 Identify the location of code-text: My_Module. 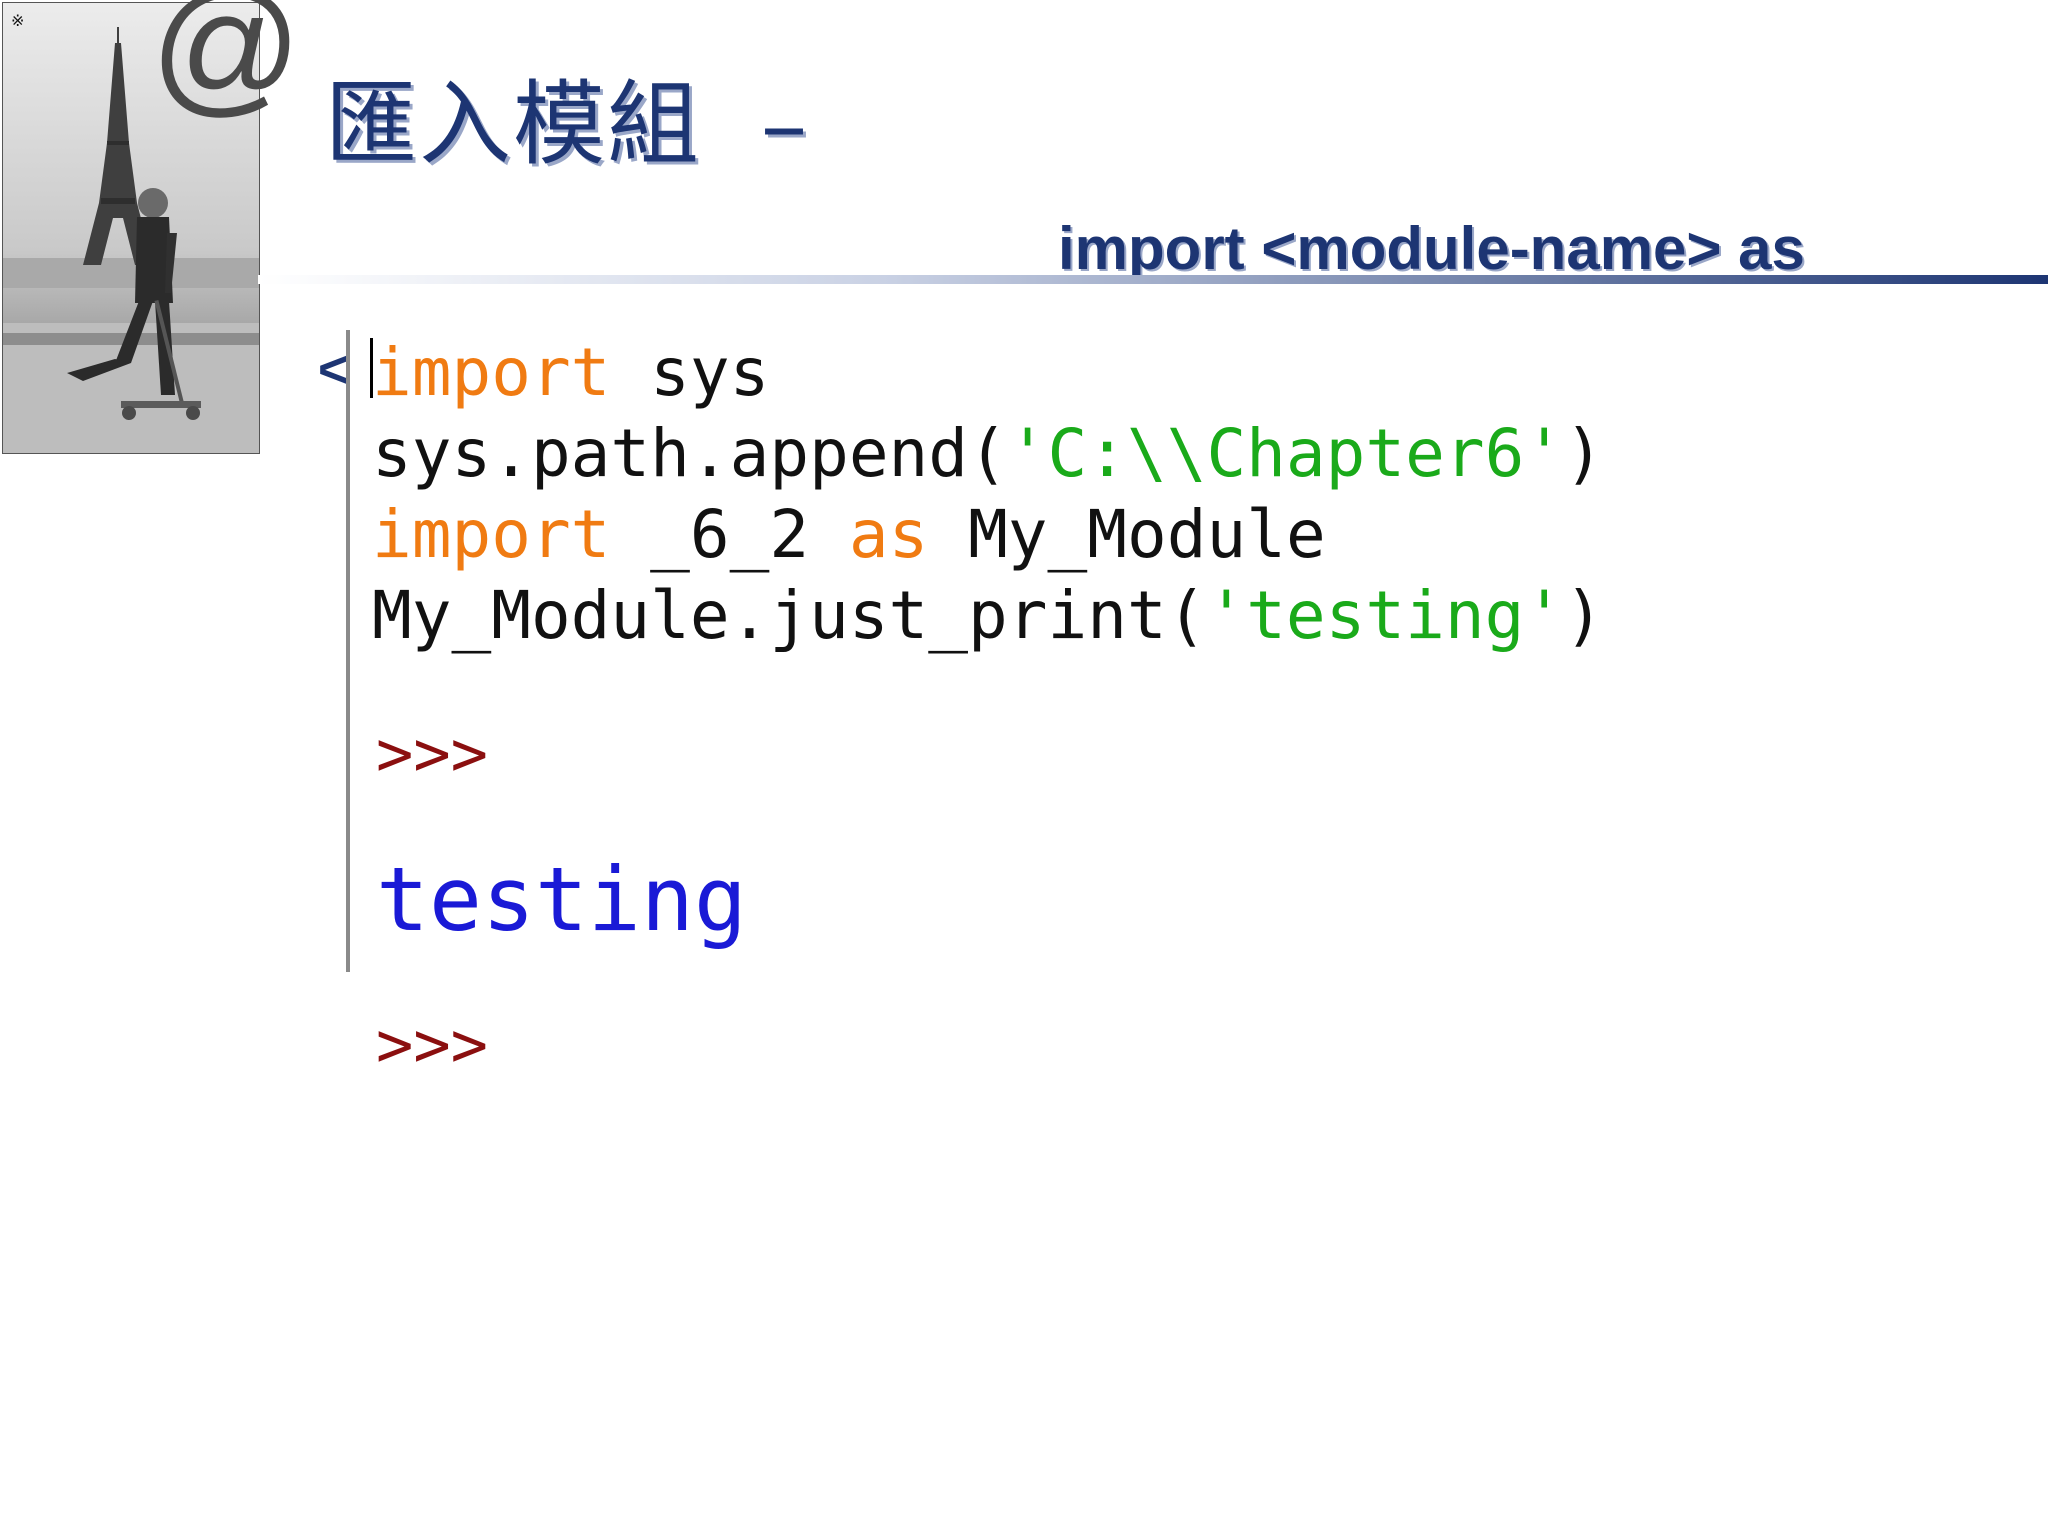
(1127, 534).